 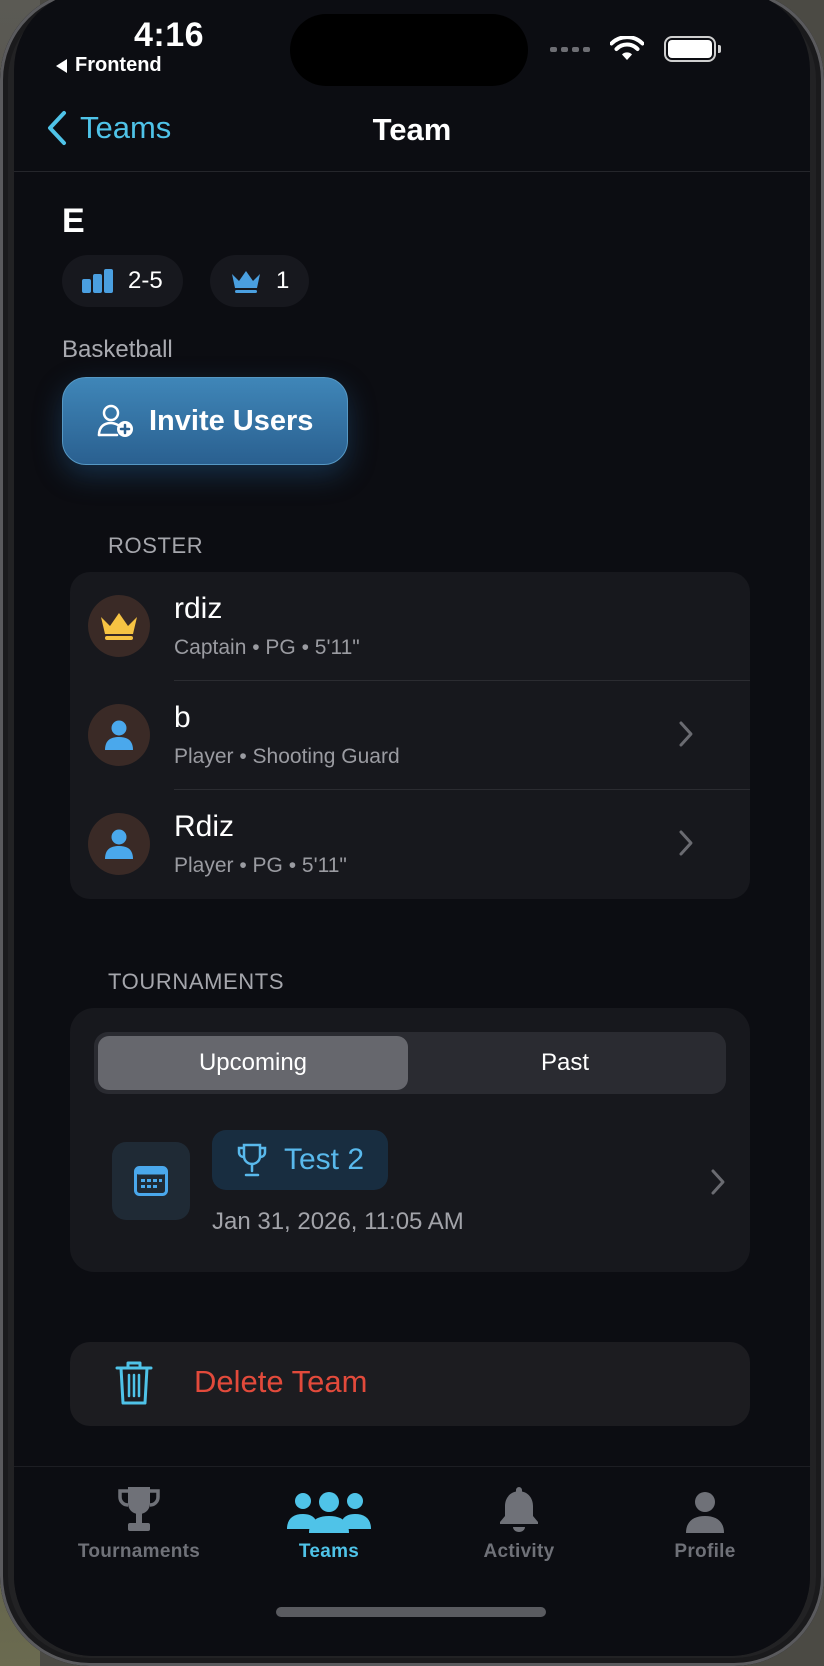 I want to click on status-bar: 4:16 Frontend, so click(x=412, y=43).